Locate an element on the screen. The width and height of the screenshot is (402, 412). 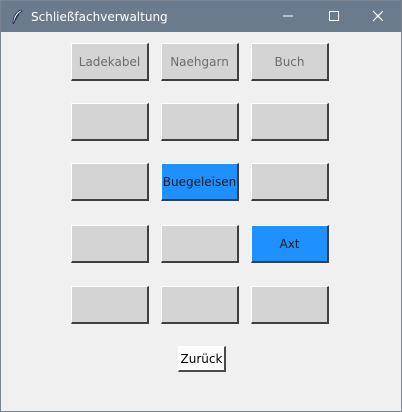
title-bar: Schließfachverwaltung is located at coordinates (201, 16).